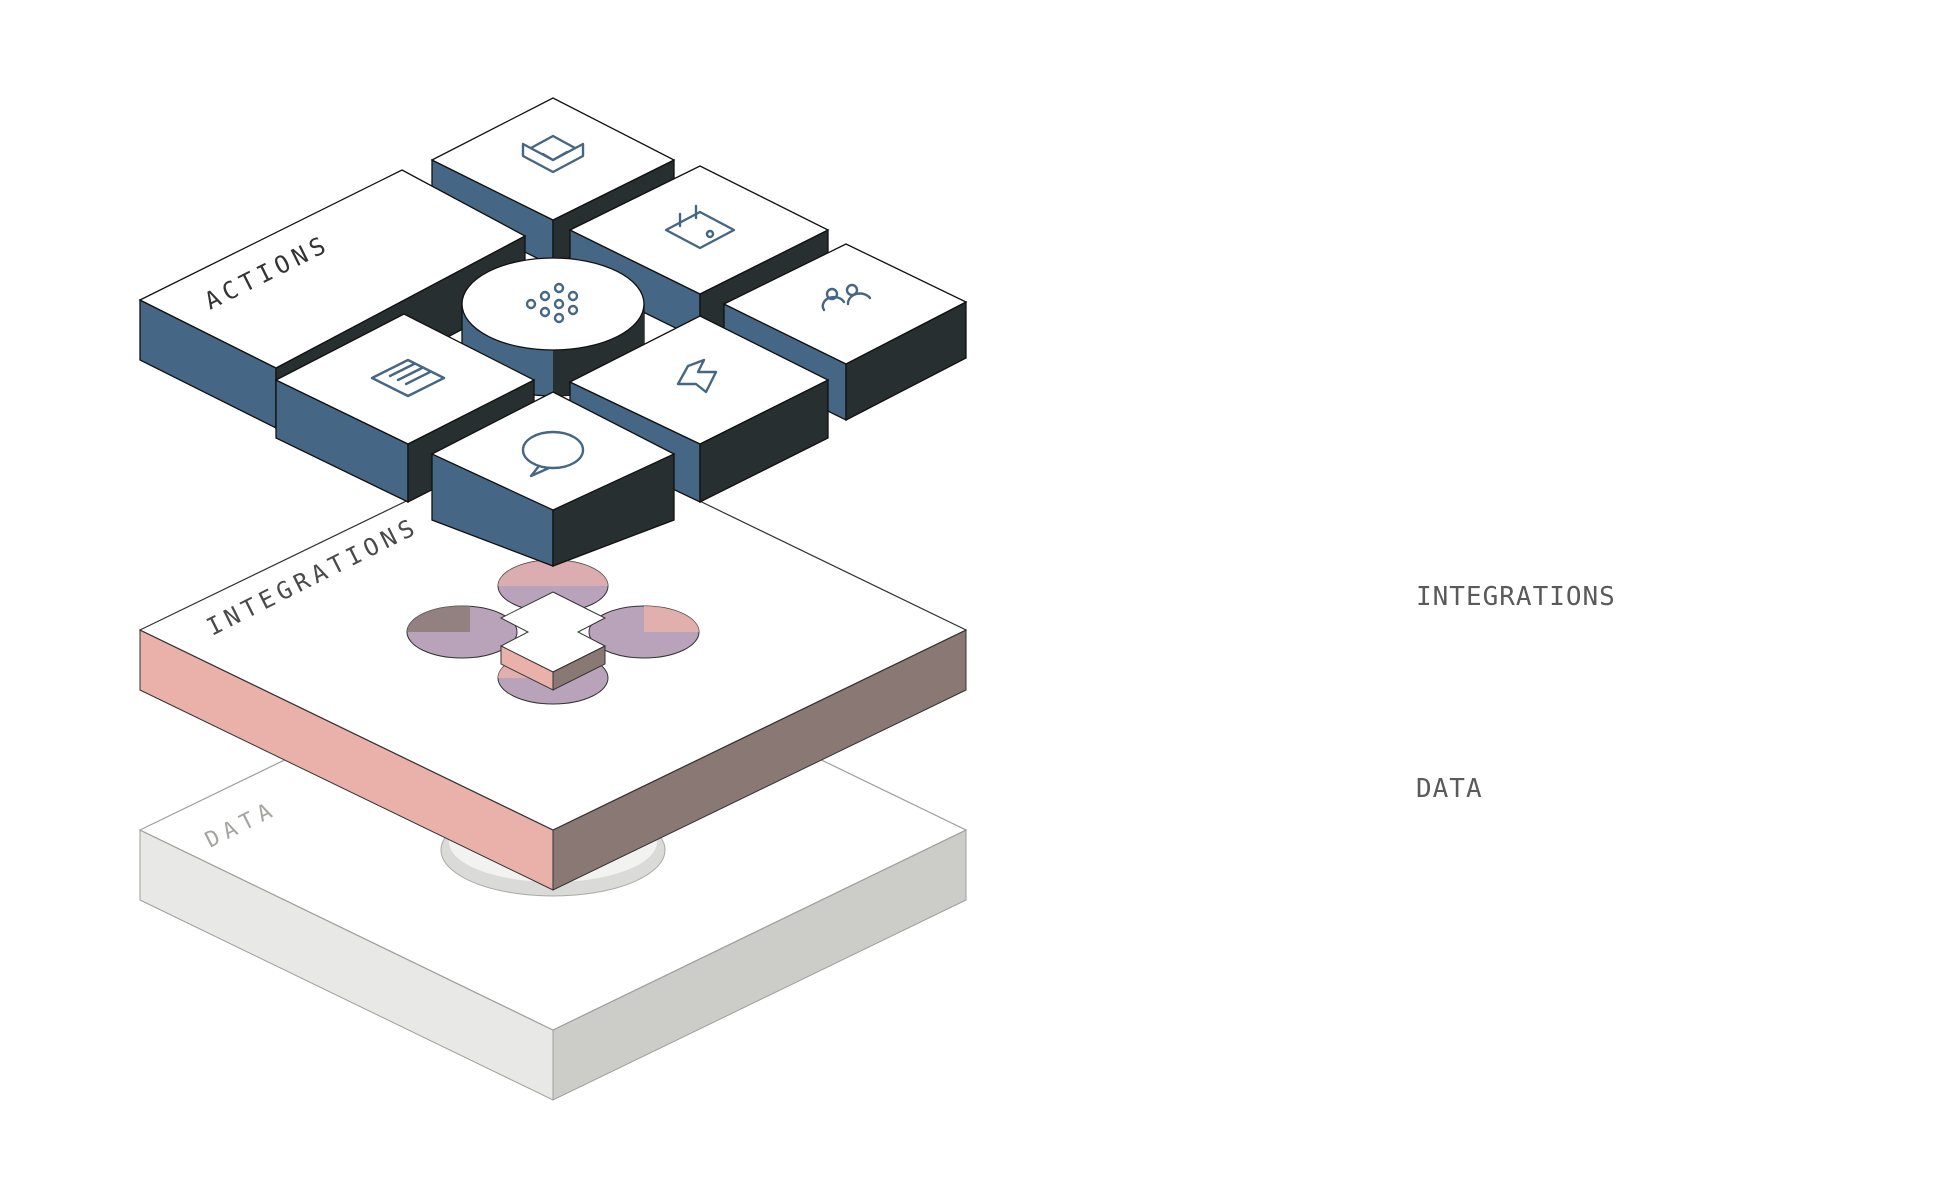 The height and width of the screenshot is (1189, 1950). I want to click on legend-data: DATA, so click(1449, 789).